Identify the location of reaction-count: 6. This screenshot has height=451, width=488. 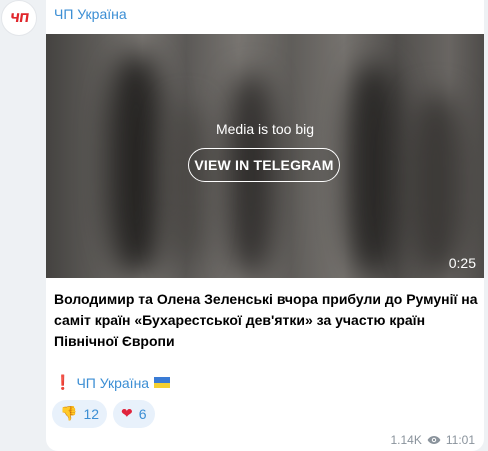
(142, 414).